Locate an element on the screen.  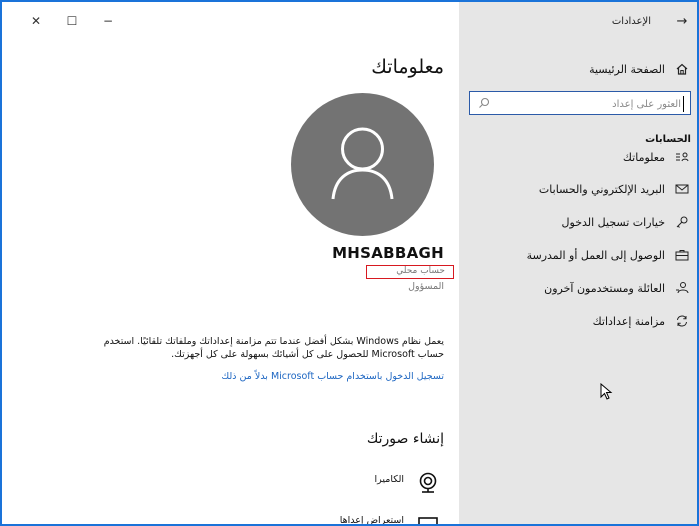
browse-icon is located at coordinates (428, 521).